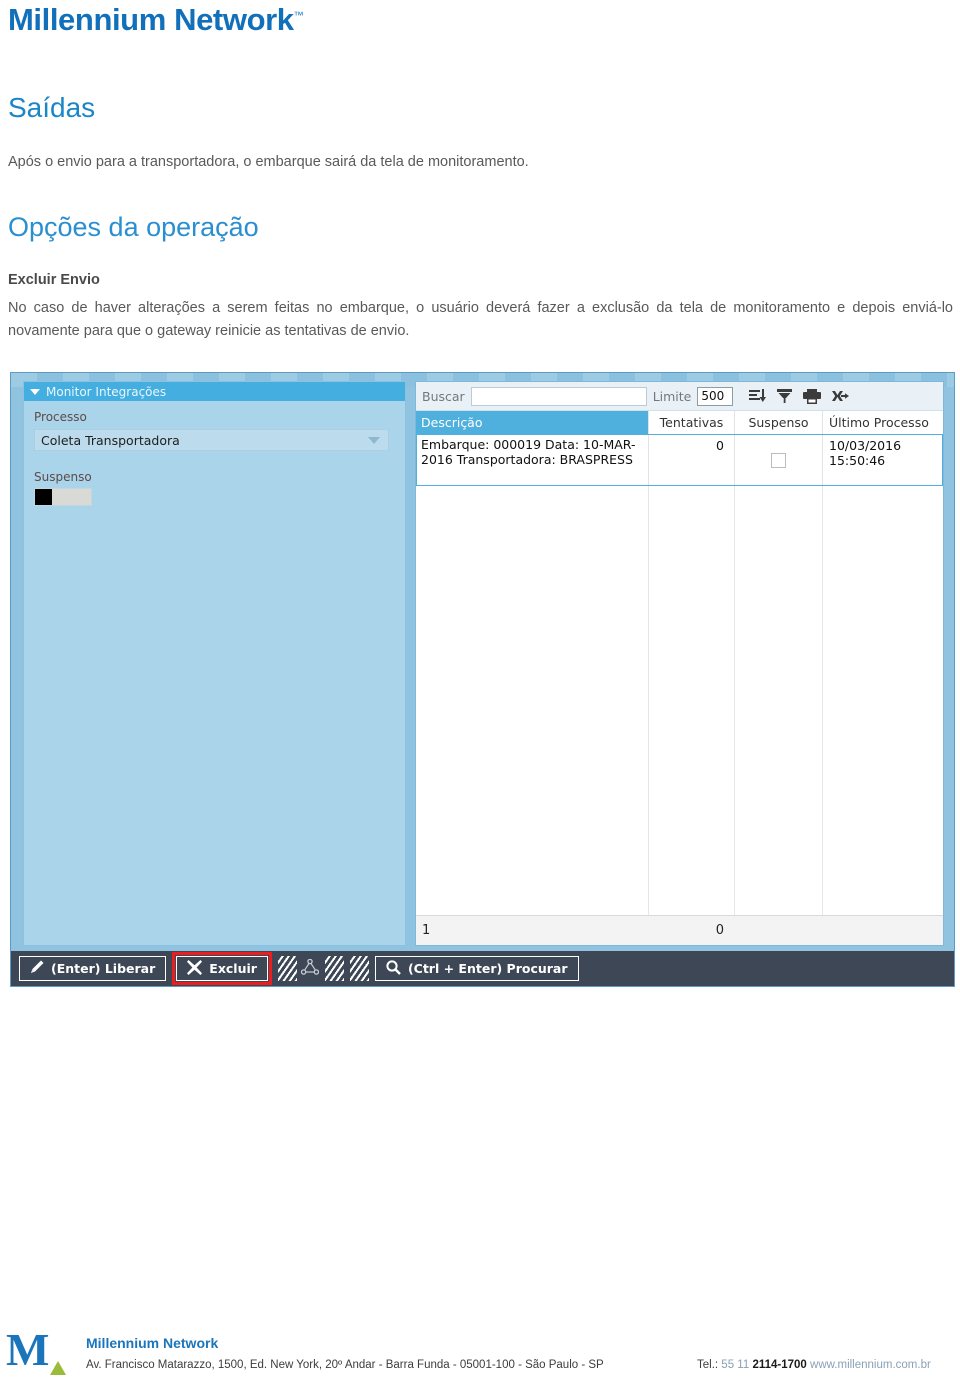 This screenshot has width=960, height=1387. What do you see at coordinates (106, 391) in the screenshot?
I see `panel-title: Monitor Integrações` at bounding box center [106, 391].